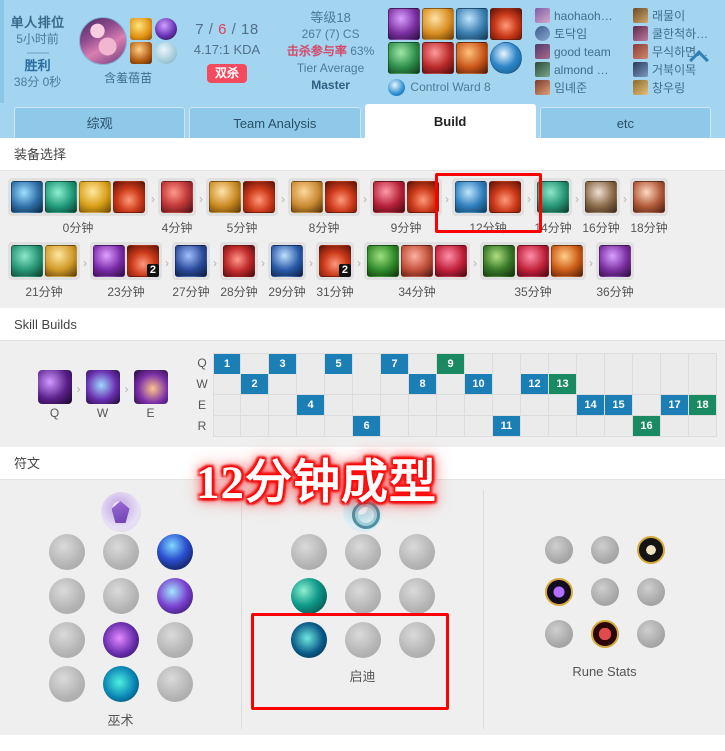 The image size is (725, 751). I want to click on secondary-keystone-slot, so click(362, 512).